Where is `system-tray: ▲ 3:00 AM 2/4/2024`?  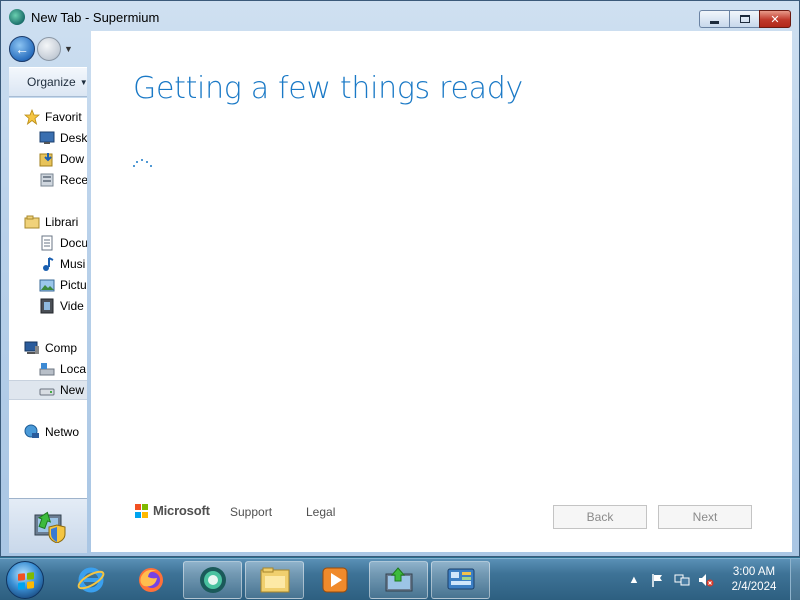 system-tray: ▲ 3:00 AM 2/4/2024 is located at coordinates (713, 579).